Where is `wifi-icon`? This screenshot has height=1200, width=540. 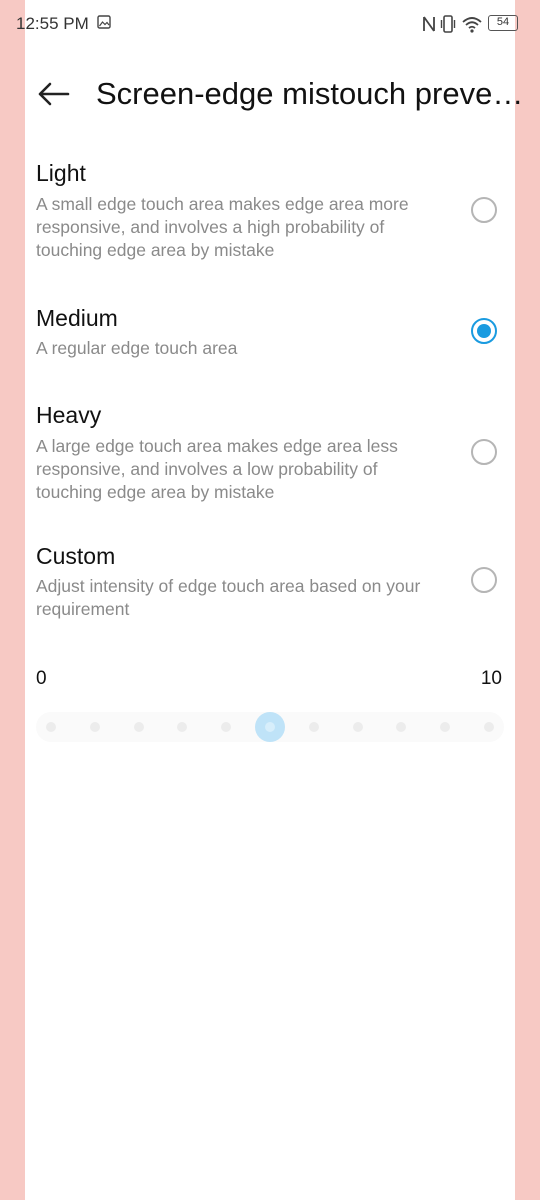 wifi-icon is located at coordinates (472, 25).